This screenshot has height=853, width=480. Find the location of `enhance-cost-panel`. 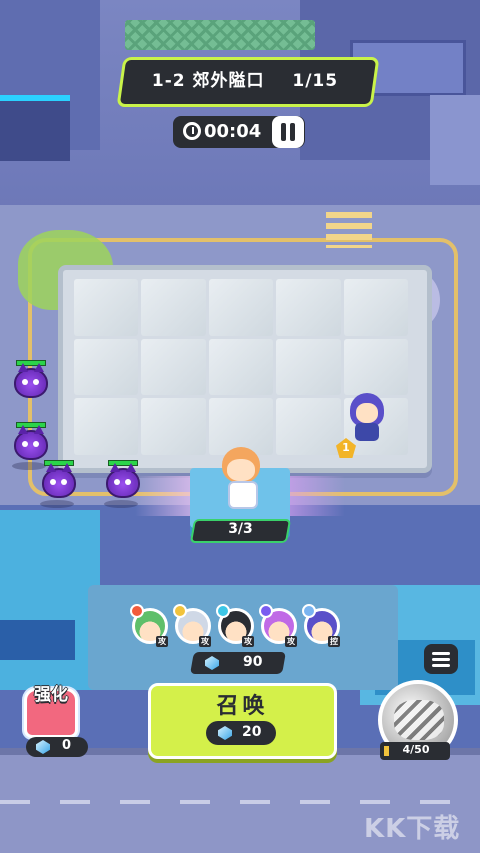

enhance-cost-panel is located at coordinates (57, 747).